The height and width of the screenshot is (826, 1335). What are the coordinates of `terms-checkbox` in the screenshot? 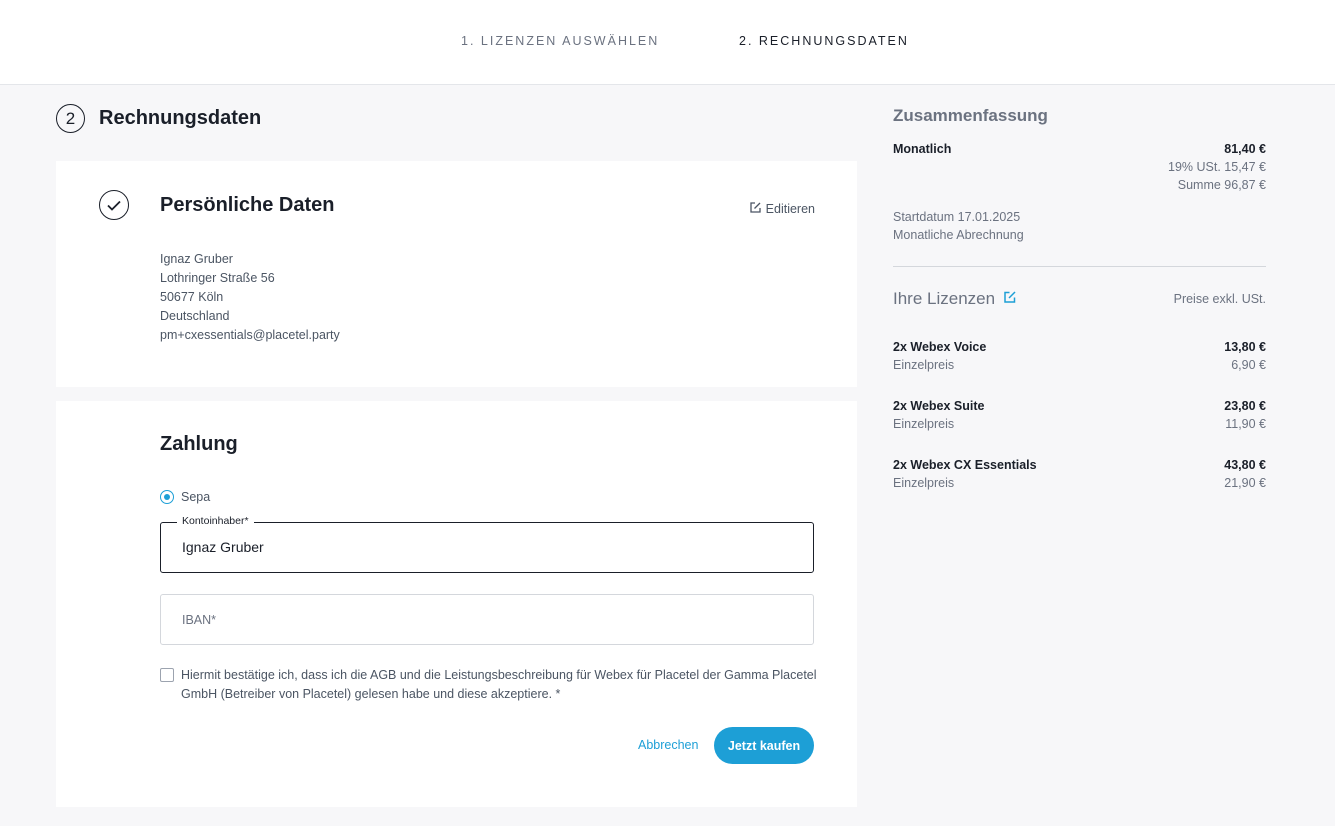 It's located at (167, 675).